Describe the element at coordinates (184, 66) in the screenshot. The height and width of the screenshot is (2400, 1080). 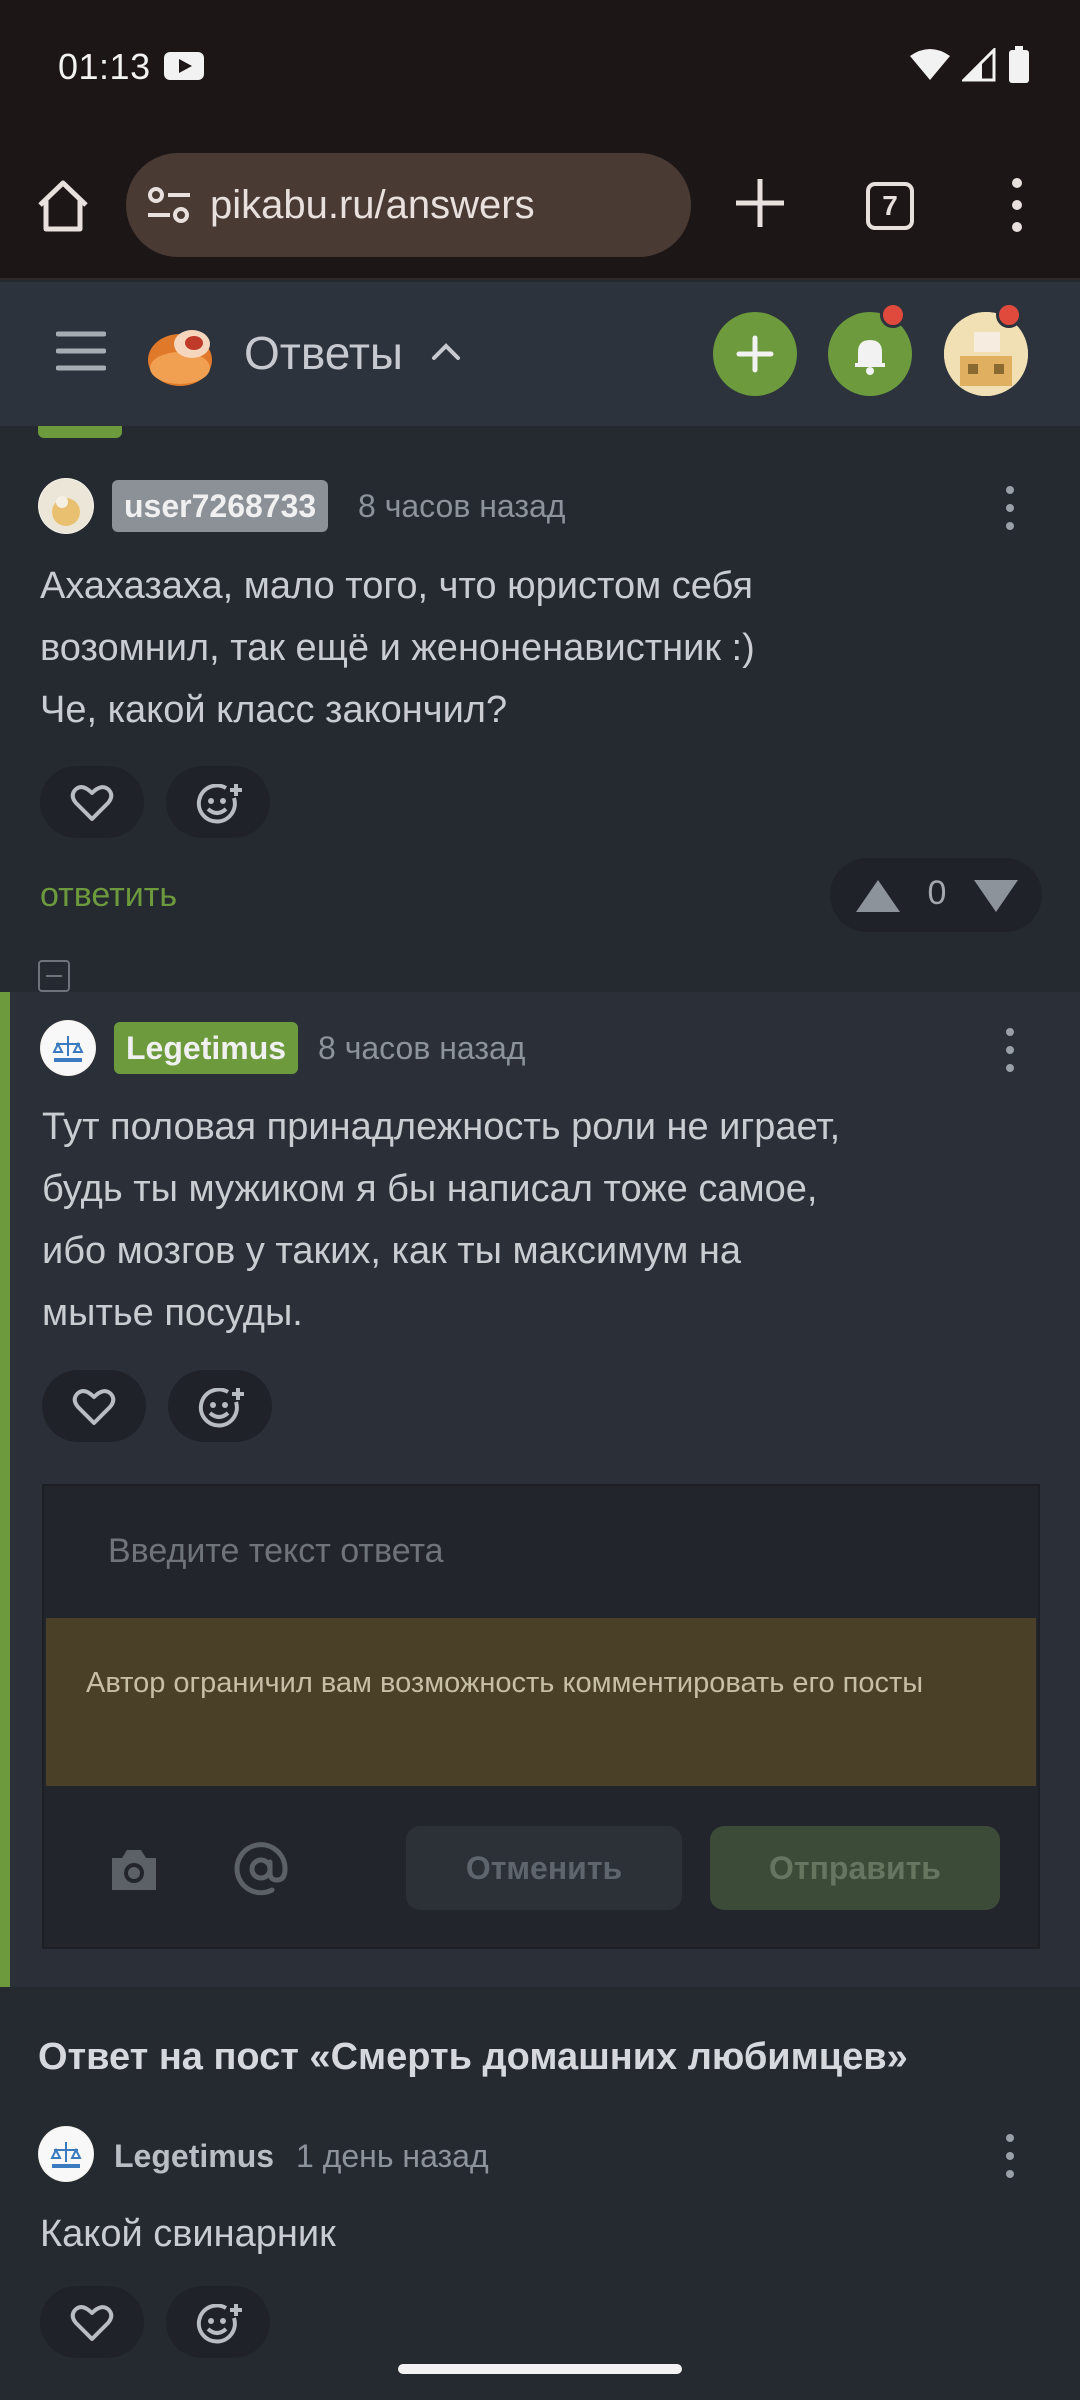
I see `youtube-notification-icon` at that location.